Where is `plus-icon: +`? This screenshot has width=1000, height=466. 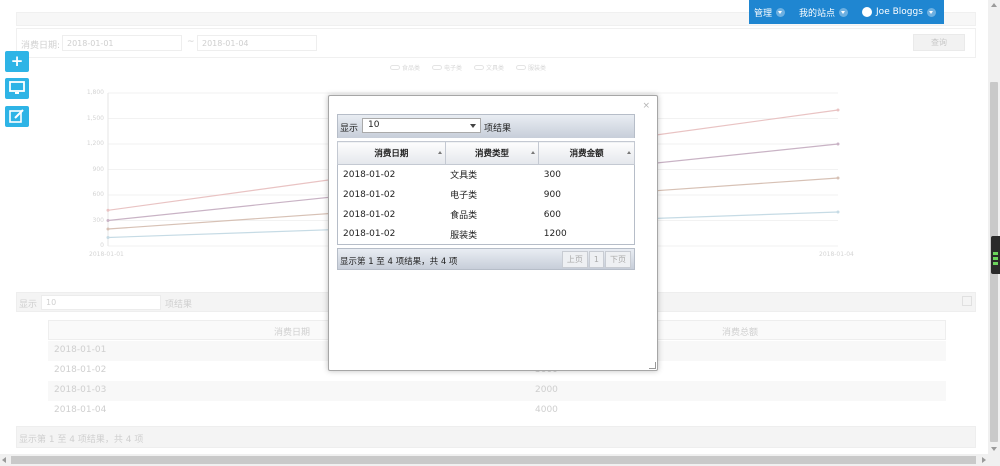
plus-icon: + is located at coordinates (17, 61).